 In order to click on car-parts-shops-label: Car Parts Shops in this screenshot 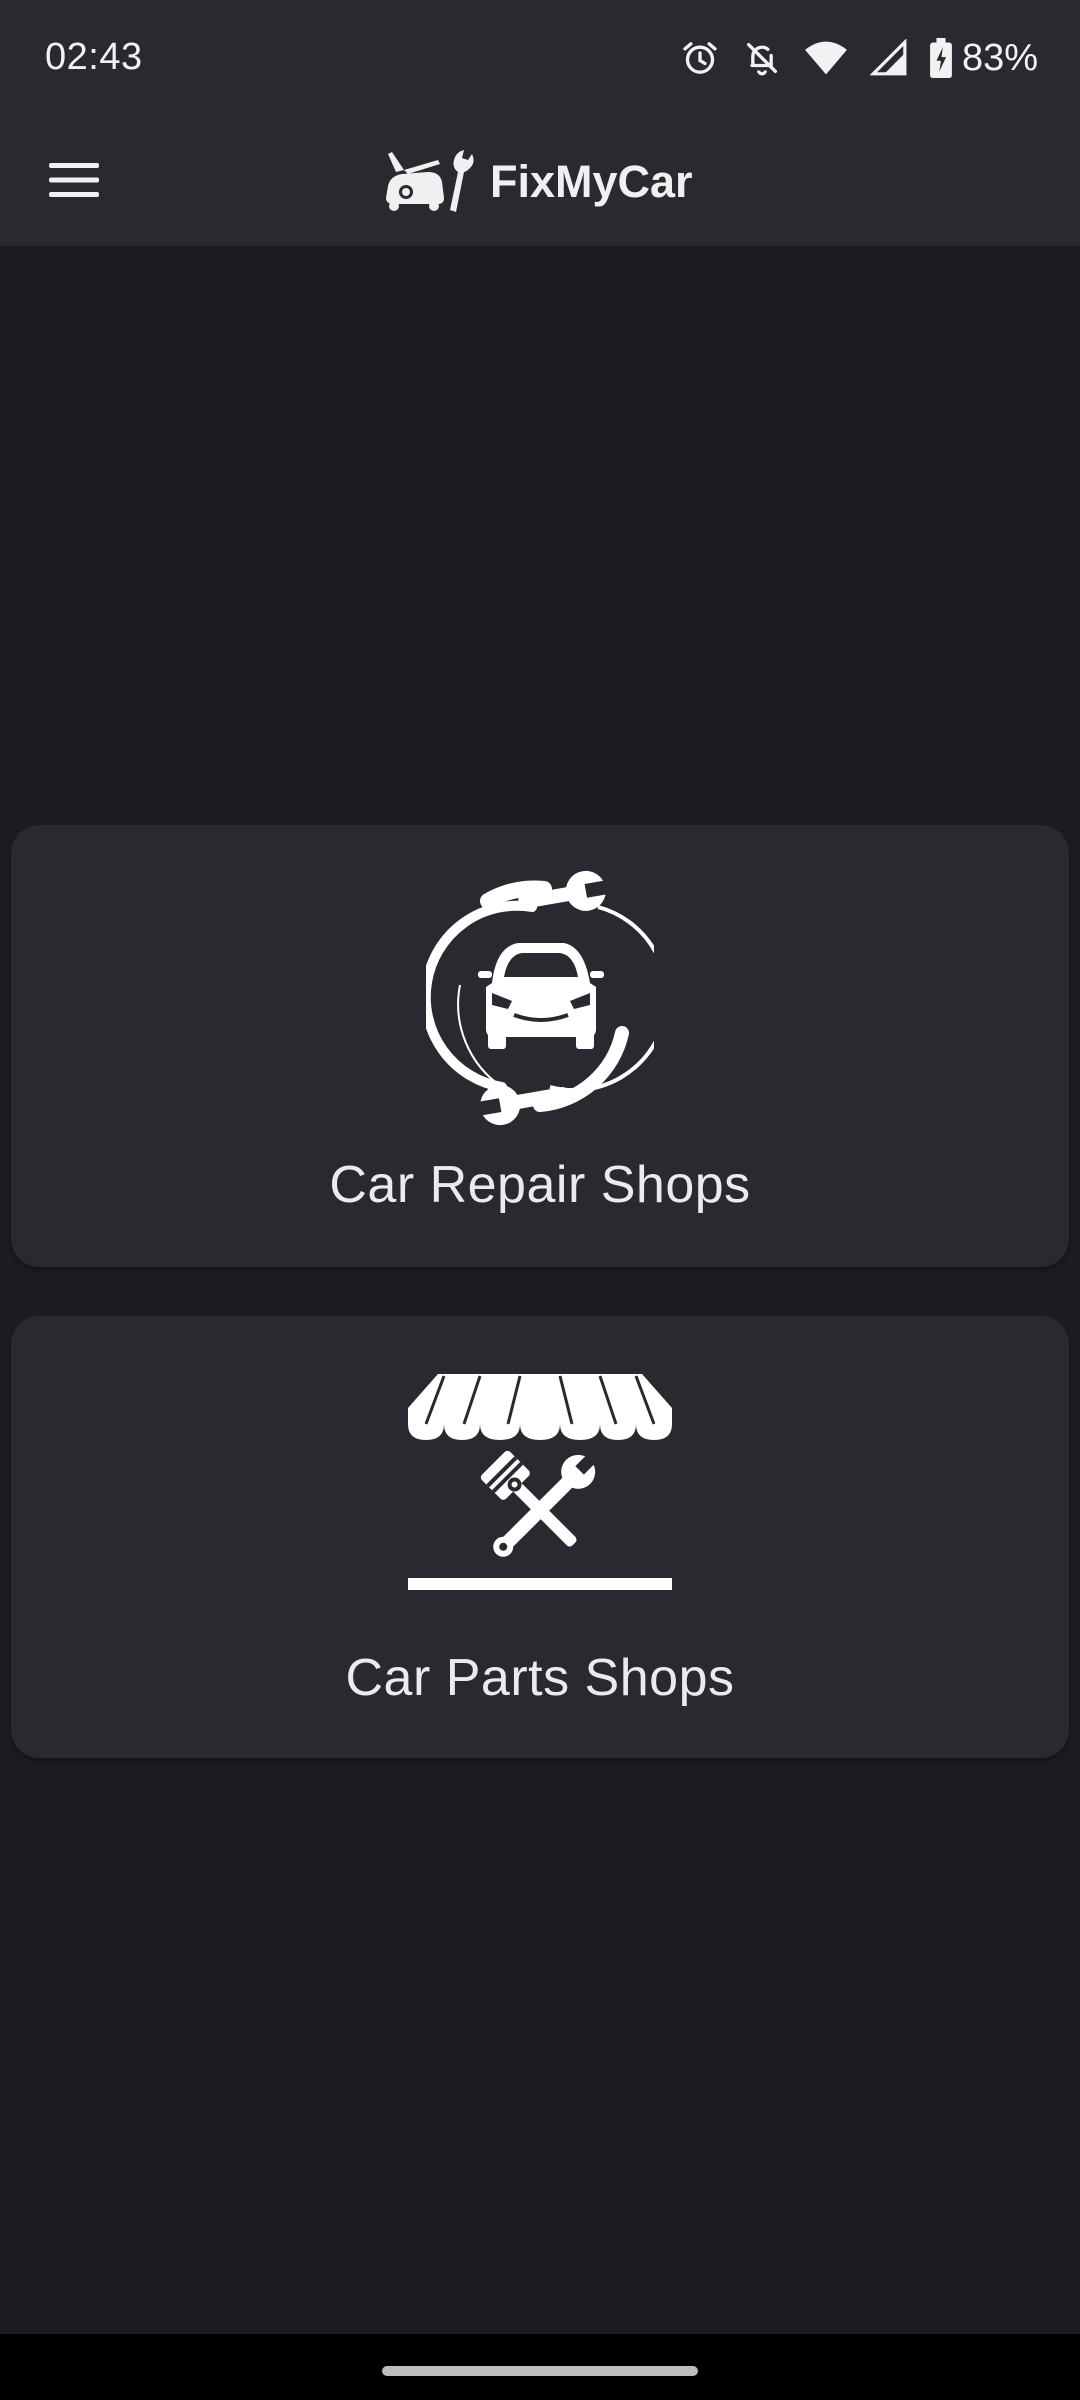, I will do `click(540, 1678)`.